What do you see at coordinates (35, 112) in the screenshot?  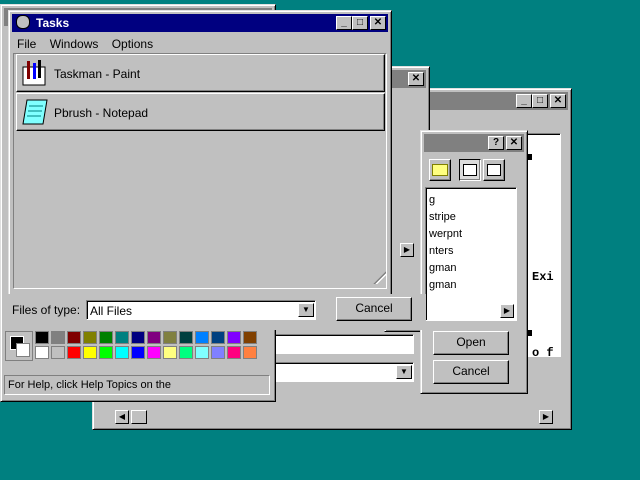 I see `notepad-icon` at bounding box center [35, 112].